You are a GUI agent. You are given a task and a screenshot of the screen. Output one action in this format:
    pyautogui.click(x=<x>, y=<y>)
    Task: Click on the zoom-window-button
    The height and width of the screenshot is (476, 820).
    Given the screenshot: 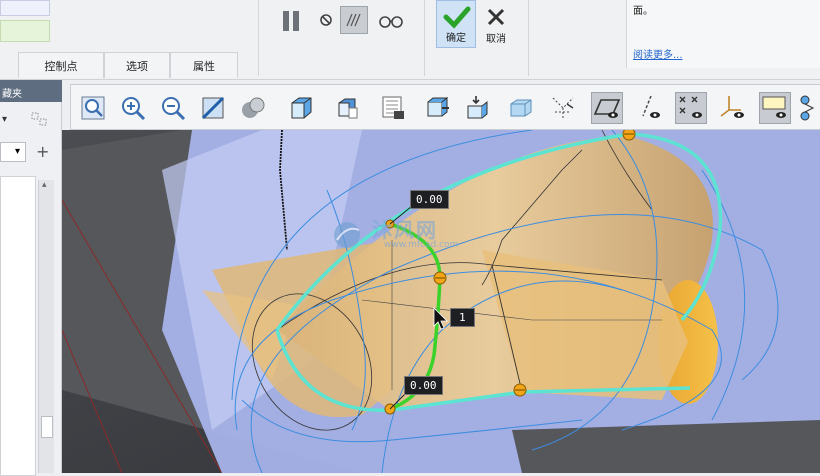 What is the action you would take?
    pyautogui.click(x=93, y=108)
    